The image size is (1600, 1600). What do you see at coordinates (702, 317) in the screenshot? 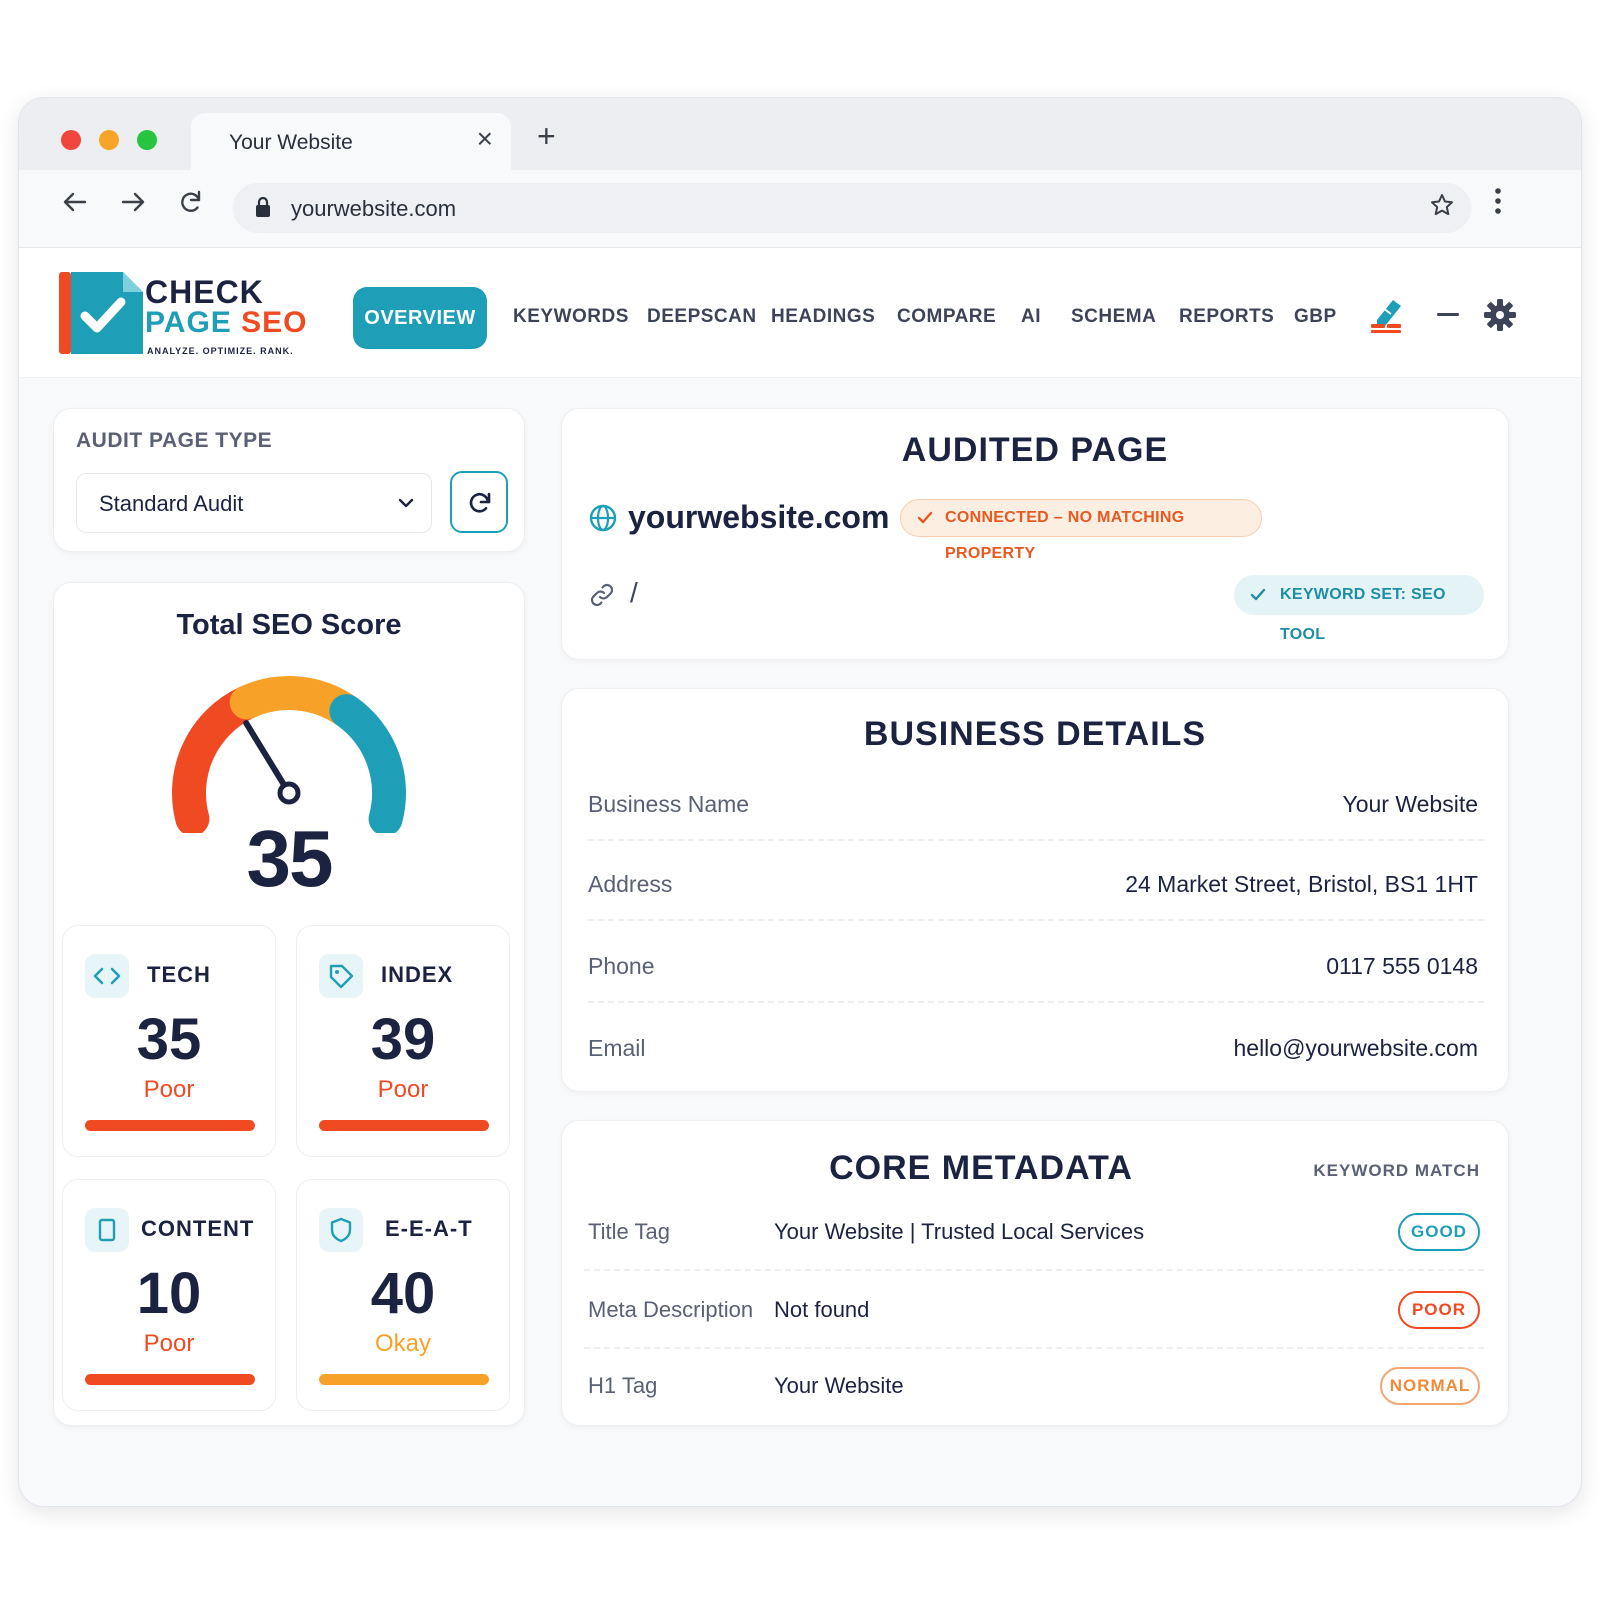
I see `tab-deepscan: DEEPSCAN` at bounding box center [702, 317].